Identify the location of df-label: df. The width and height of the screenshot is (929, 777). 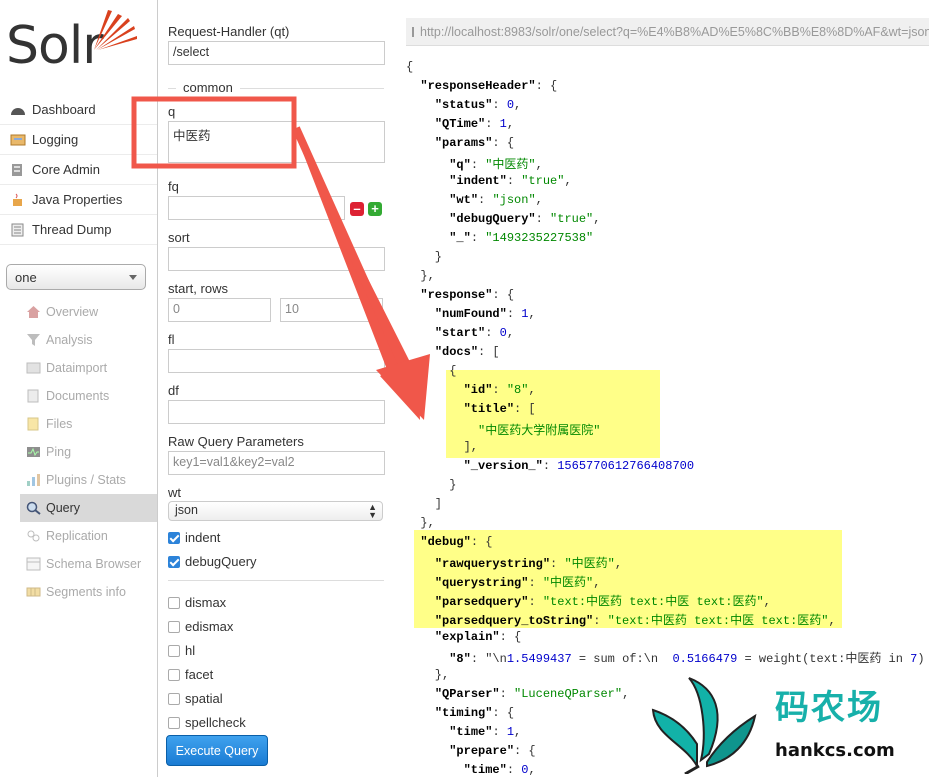
(173, 390).